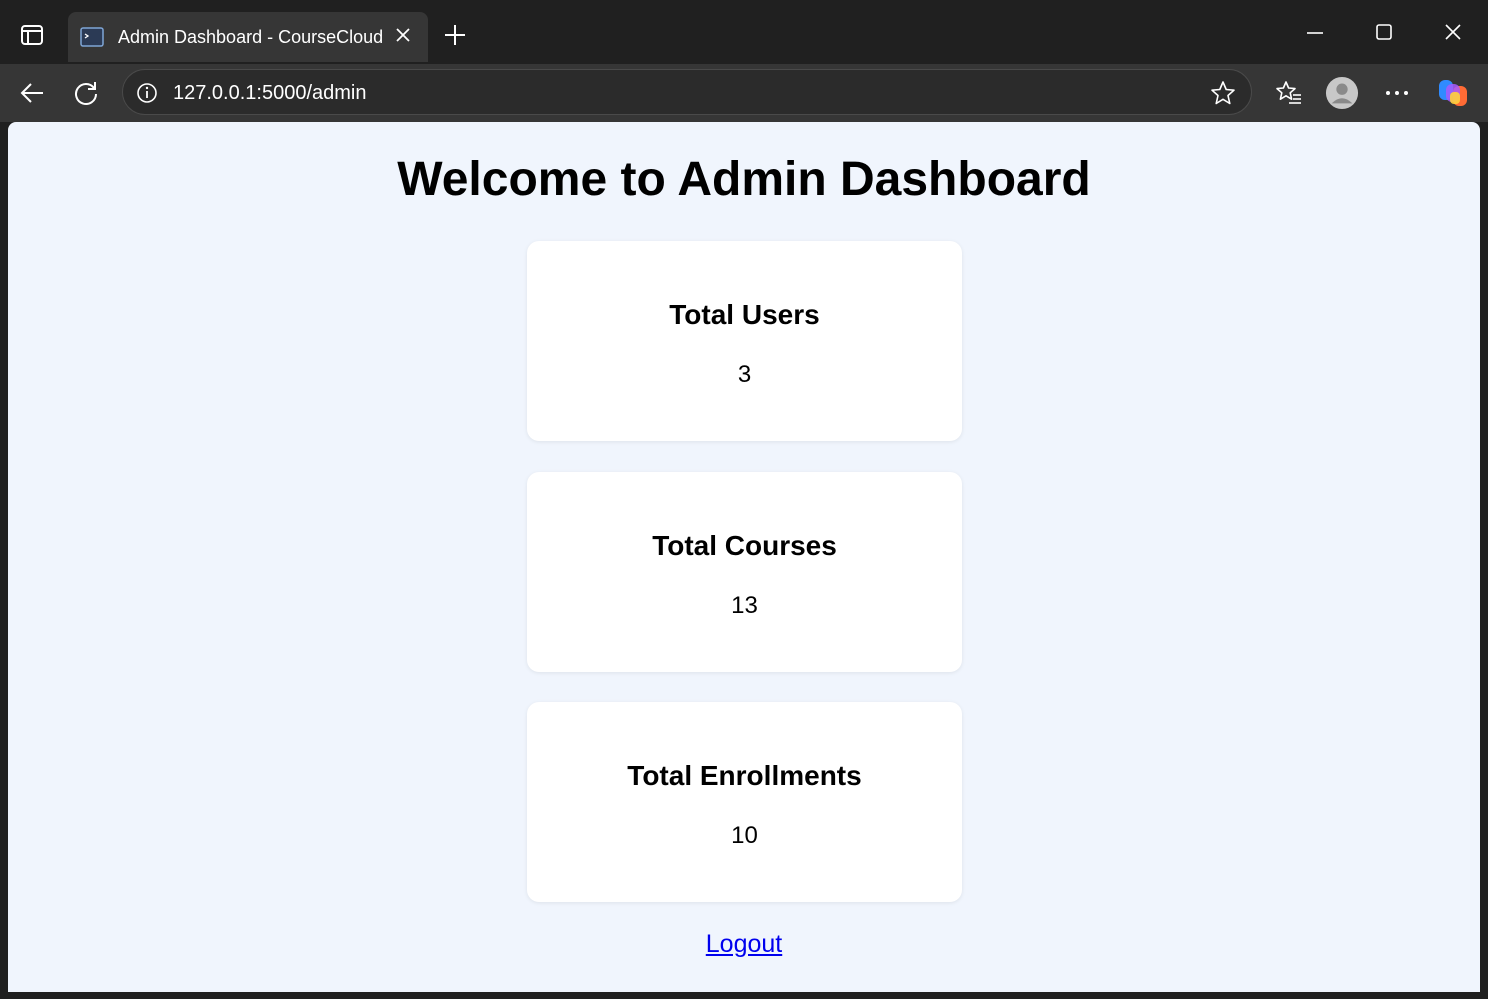 The image size is (1488, 999). What do you see at coordinates (744, 374) in the screenshot?
I see `stat-value: 3` at bounding box center [744, 374].